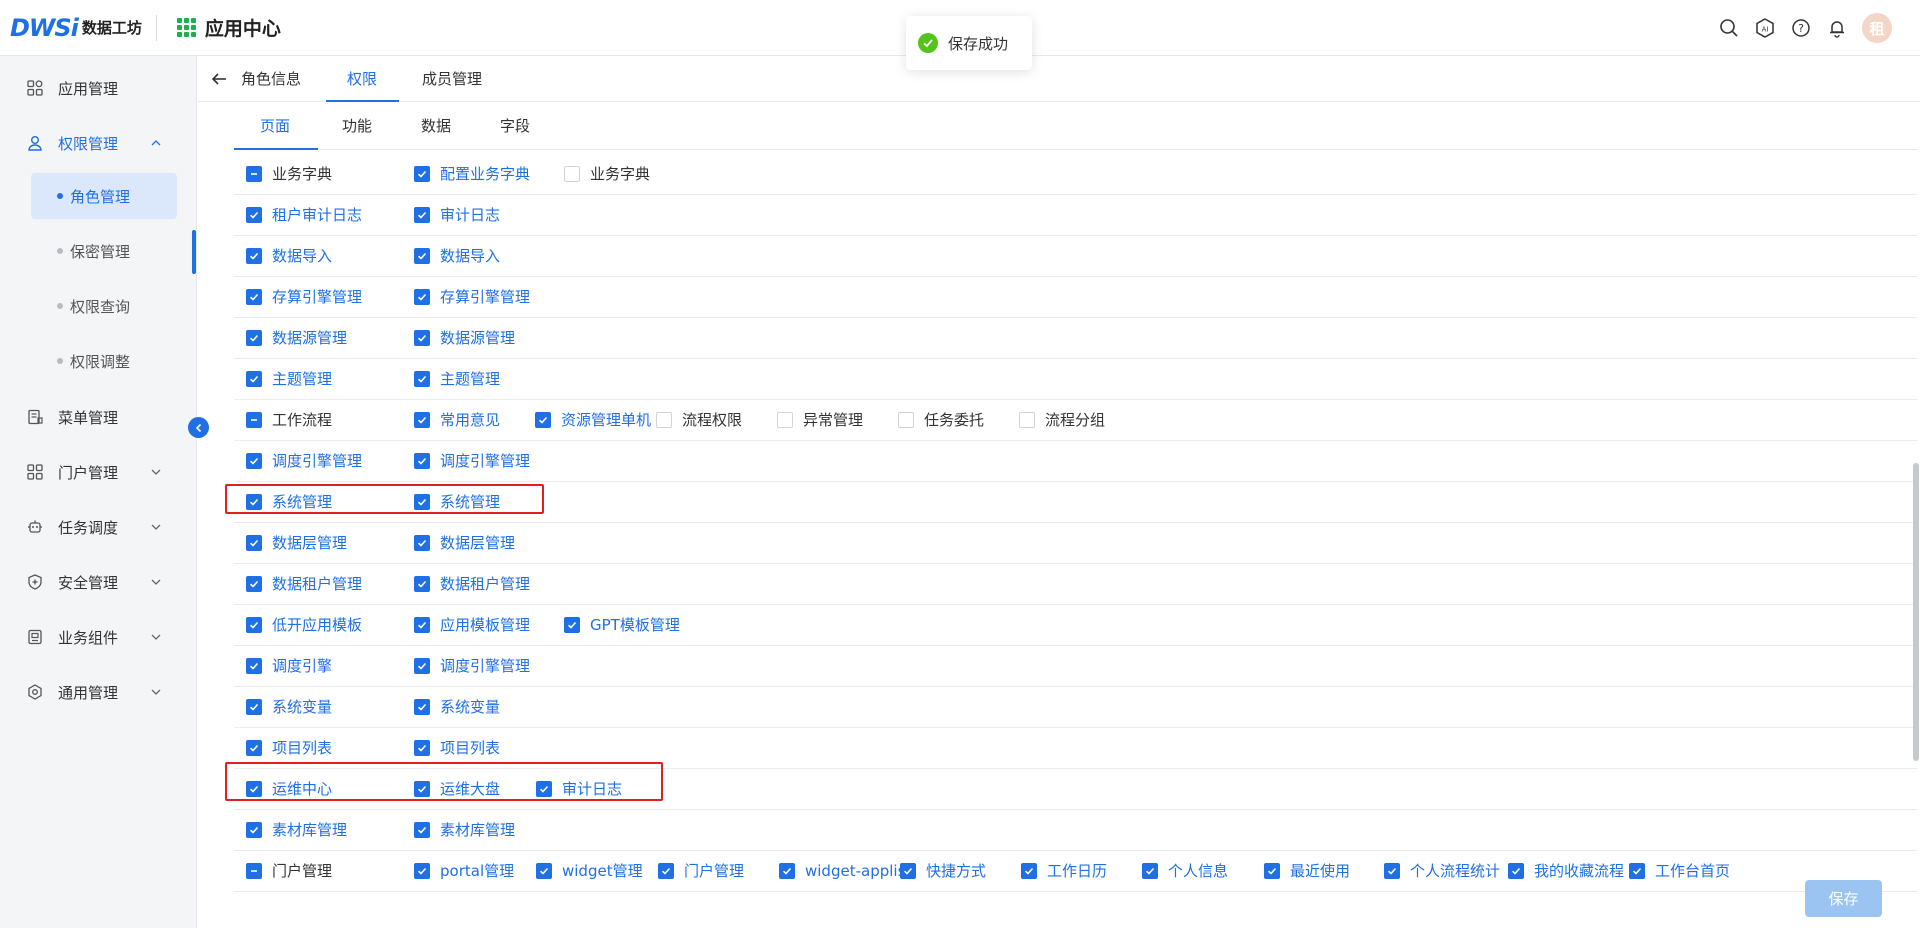  Describe the element at coordinates (98, 582) in the screenshot. I see `sidebar-item-security-management: 安全管理` at that location.